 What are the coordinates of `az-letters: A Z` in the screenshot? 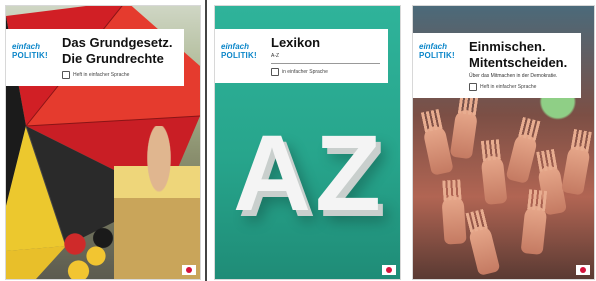 It's located at (307, 175).